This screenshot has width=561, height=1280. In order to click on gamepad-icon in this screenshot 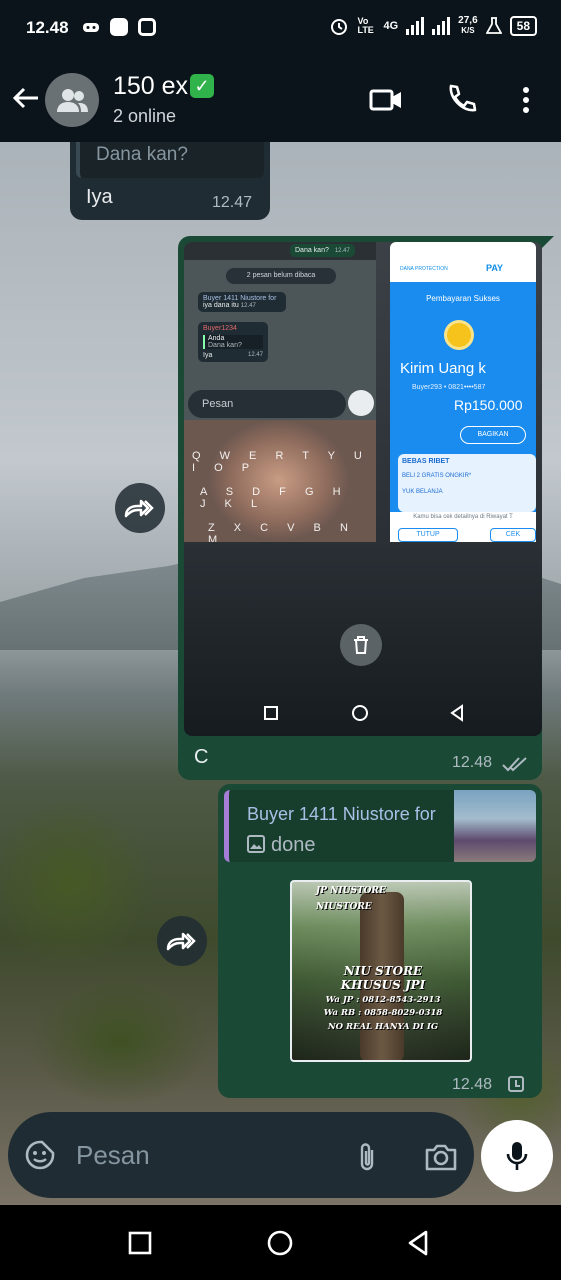, I will do `click(91, 27)`.